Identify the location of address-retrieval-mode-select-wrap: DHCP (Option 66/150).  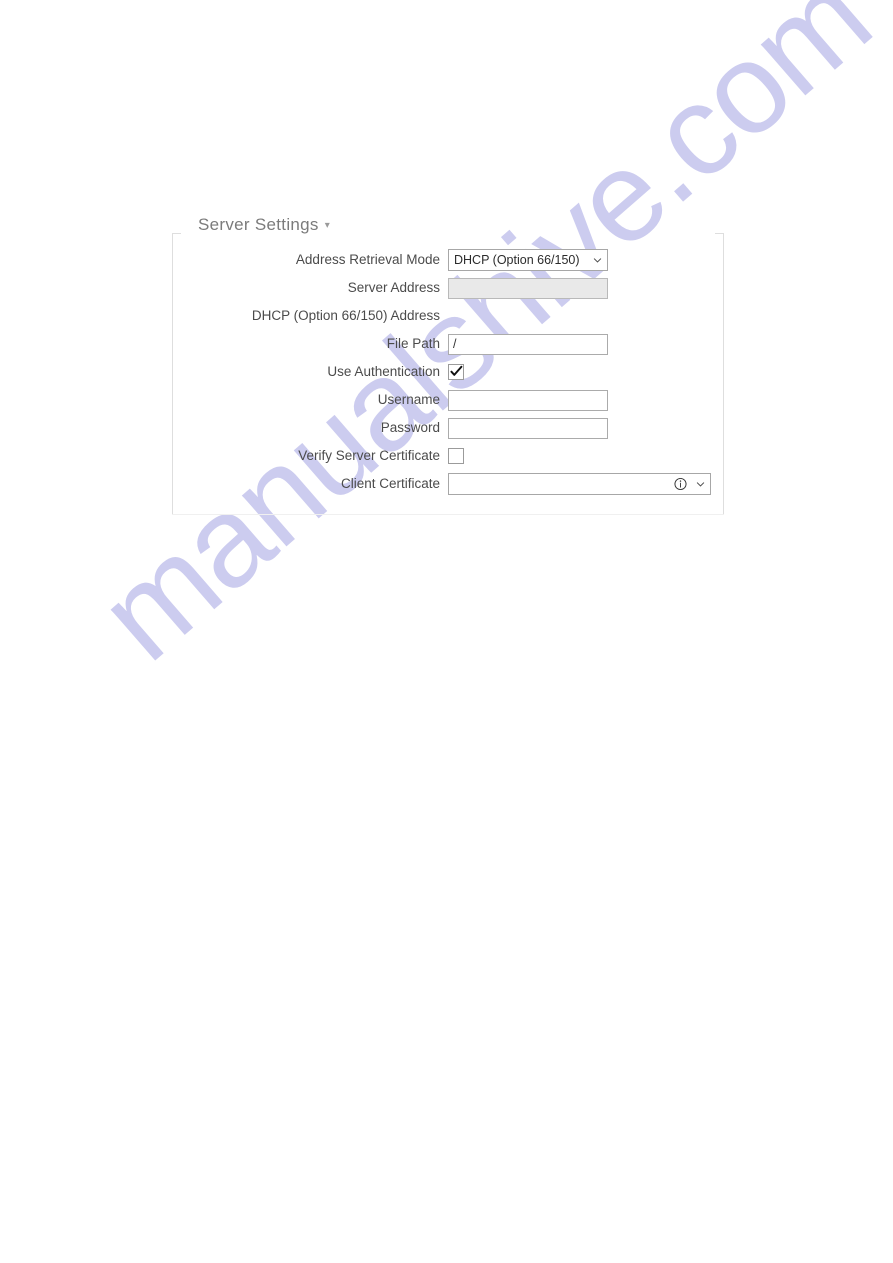
(528, 260).